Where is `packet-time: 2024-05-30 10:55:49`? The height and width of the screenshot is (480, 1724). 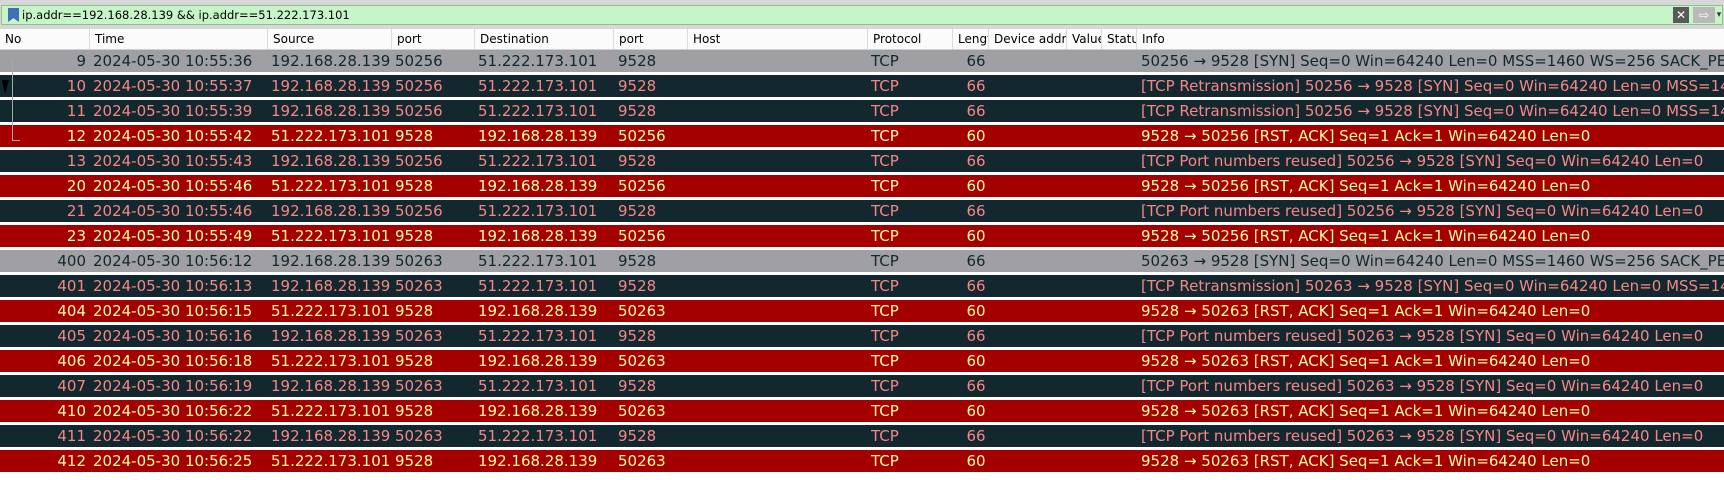 packet-time: 2024-05-30 10:55:49 is located at coordinates (173, 236).